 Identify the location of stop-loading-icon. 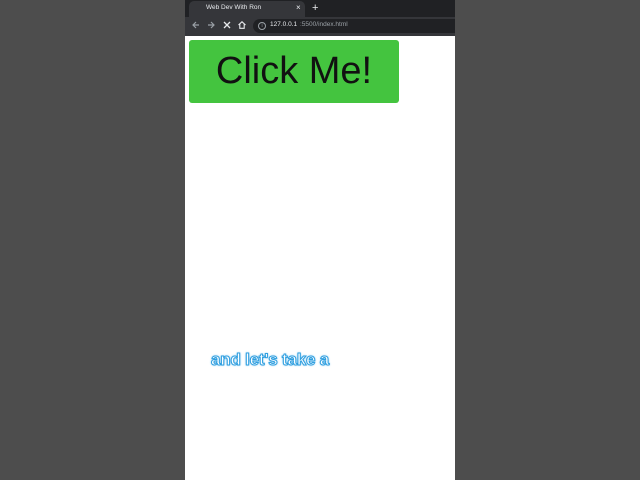
(227, 26).